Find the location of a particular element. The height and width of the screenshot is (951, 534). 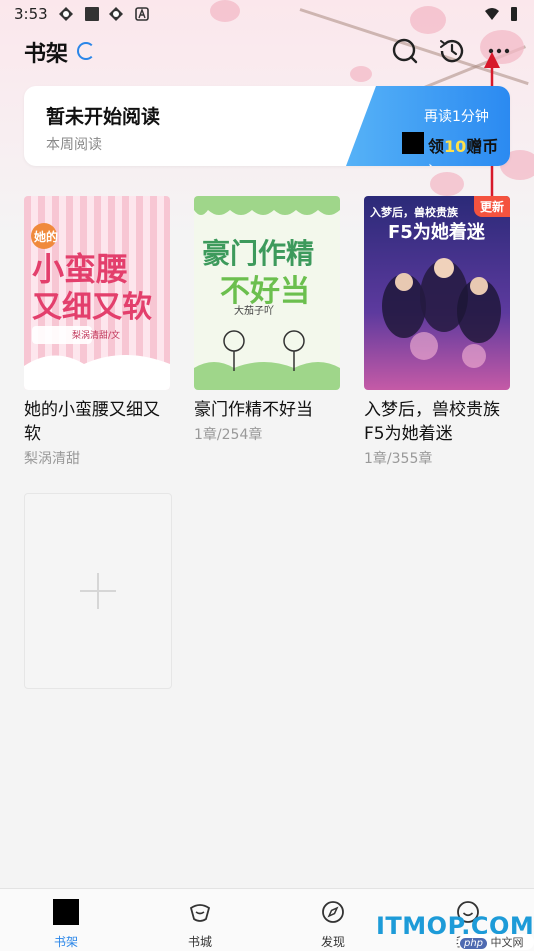

book-progress: 1章/254章 is located at coordinates (228, 435).